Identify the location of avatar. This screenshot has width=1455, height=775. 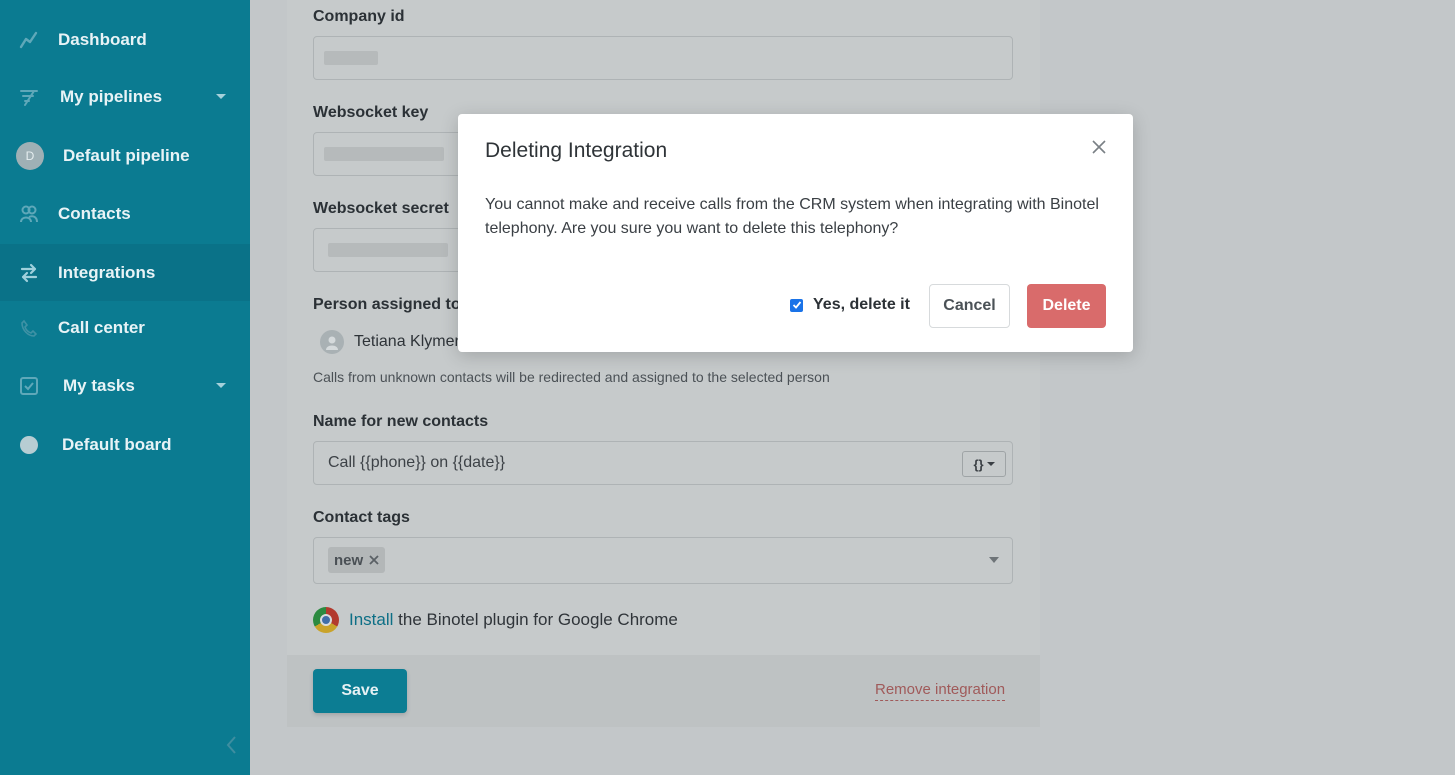
(332, 342).